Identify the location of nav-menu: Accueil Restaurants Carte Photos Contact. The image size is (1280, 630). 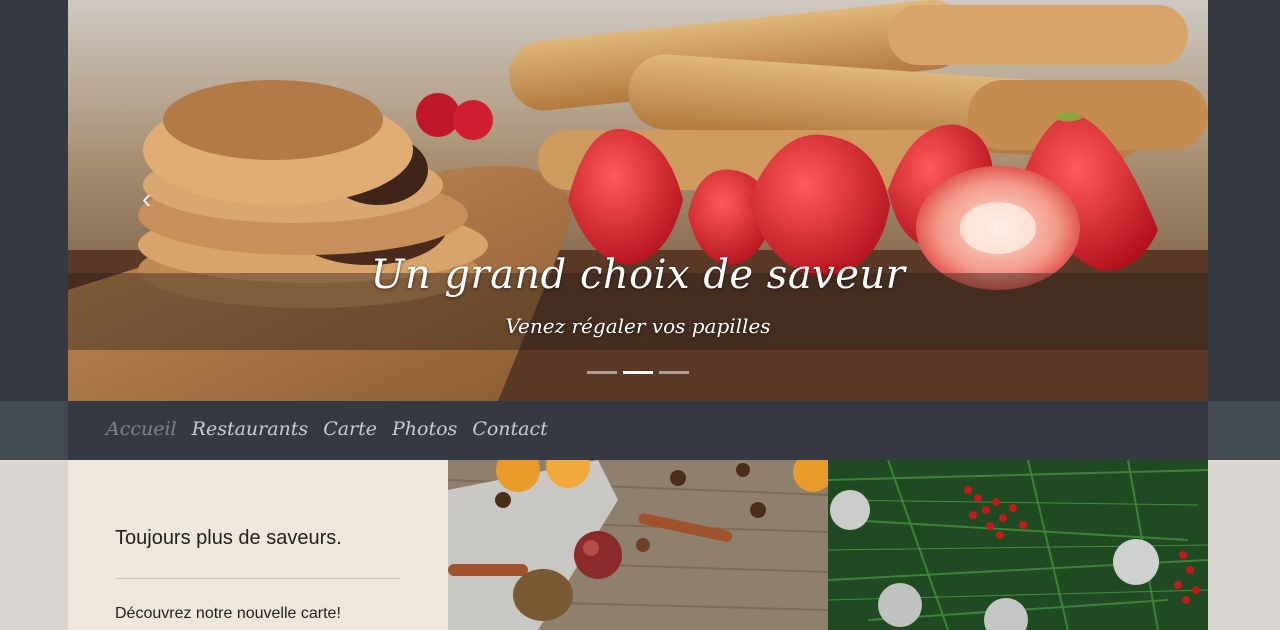
(327, 429).